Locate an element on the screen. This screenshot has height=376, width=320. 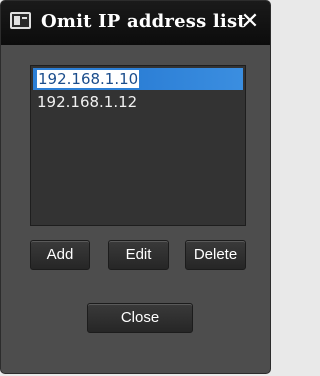
list-item-label: 192.168.1.10 is located at coordinates (88, 79).